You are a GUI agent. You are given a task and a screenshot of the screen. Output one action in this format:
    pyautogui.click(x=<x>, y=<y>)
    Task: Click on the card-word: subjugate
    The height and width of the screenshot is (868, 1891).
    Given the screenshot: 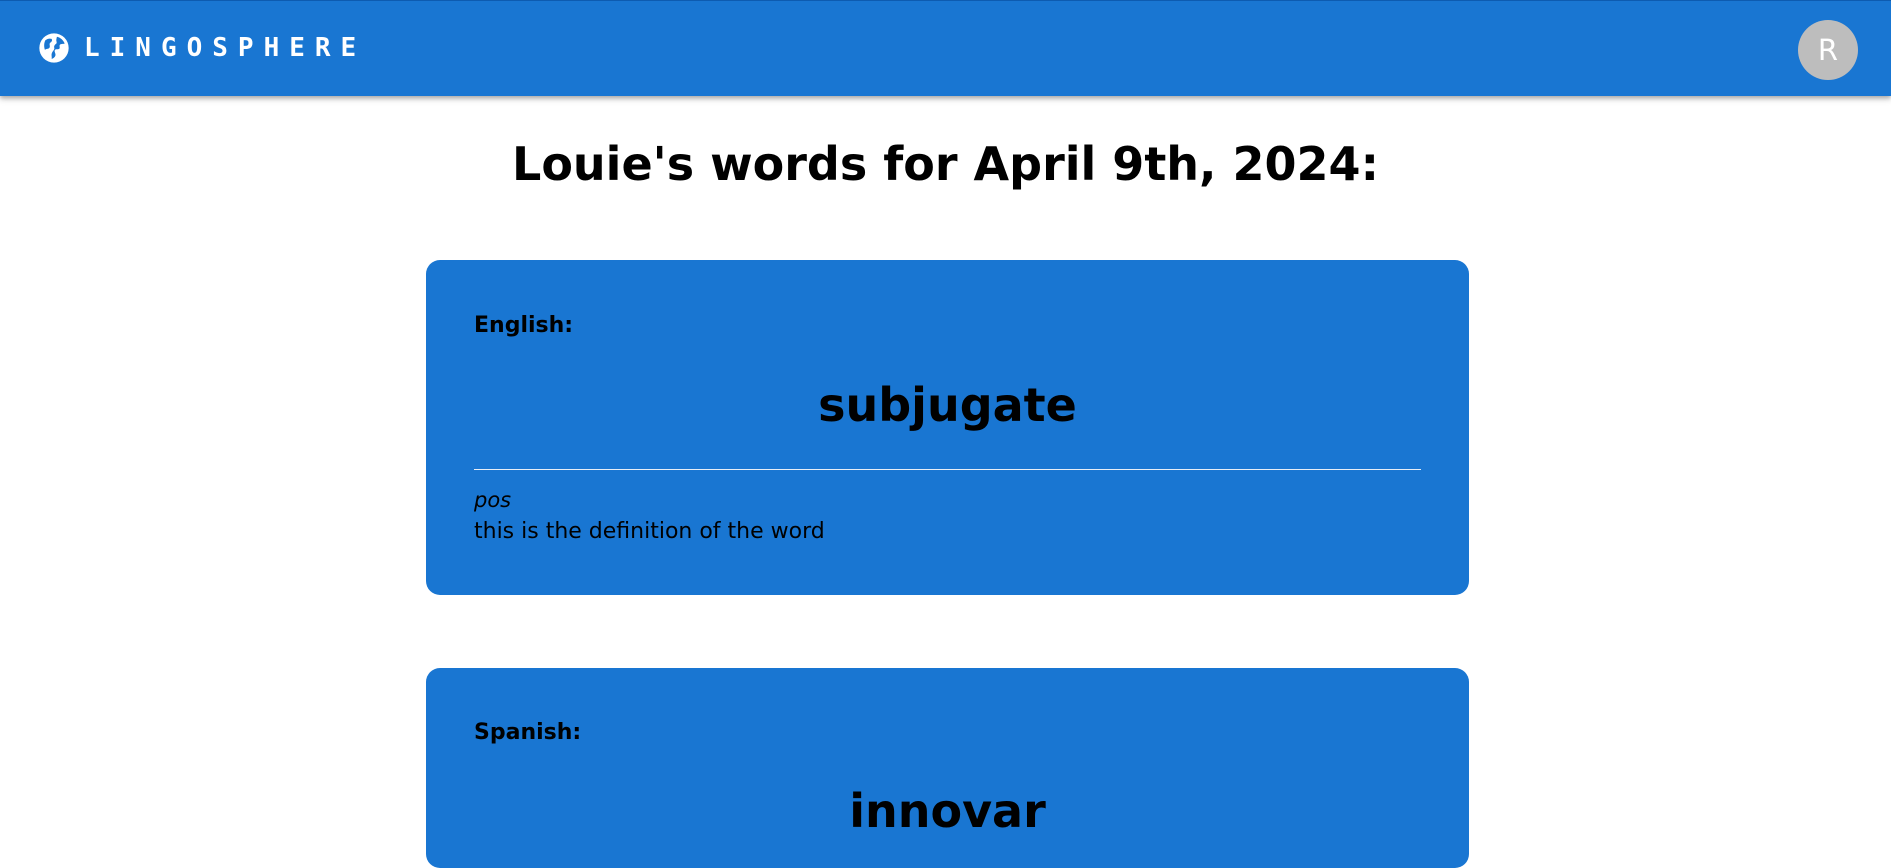 What is the action you would take?
    pyautogui.click(x=947, y=405)
    